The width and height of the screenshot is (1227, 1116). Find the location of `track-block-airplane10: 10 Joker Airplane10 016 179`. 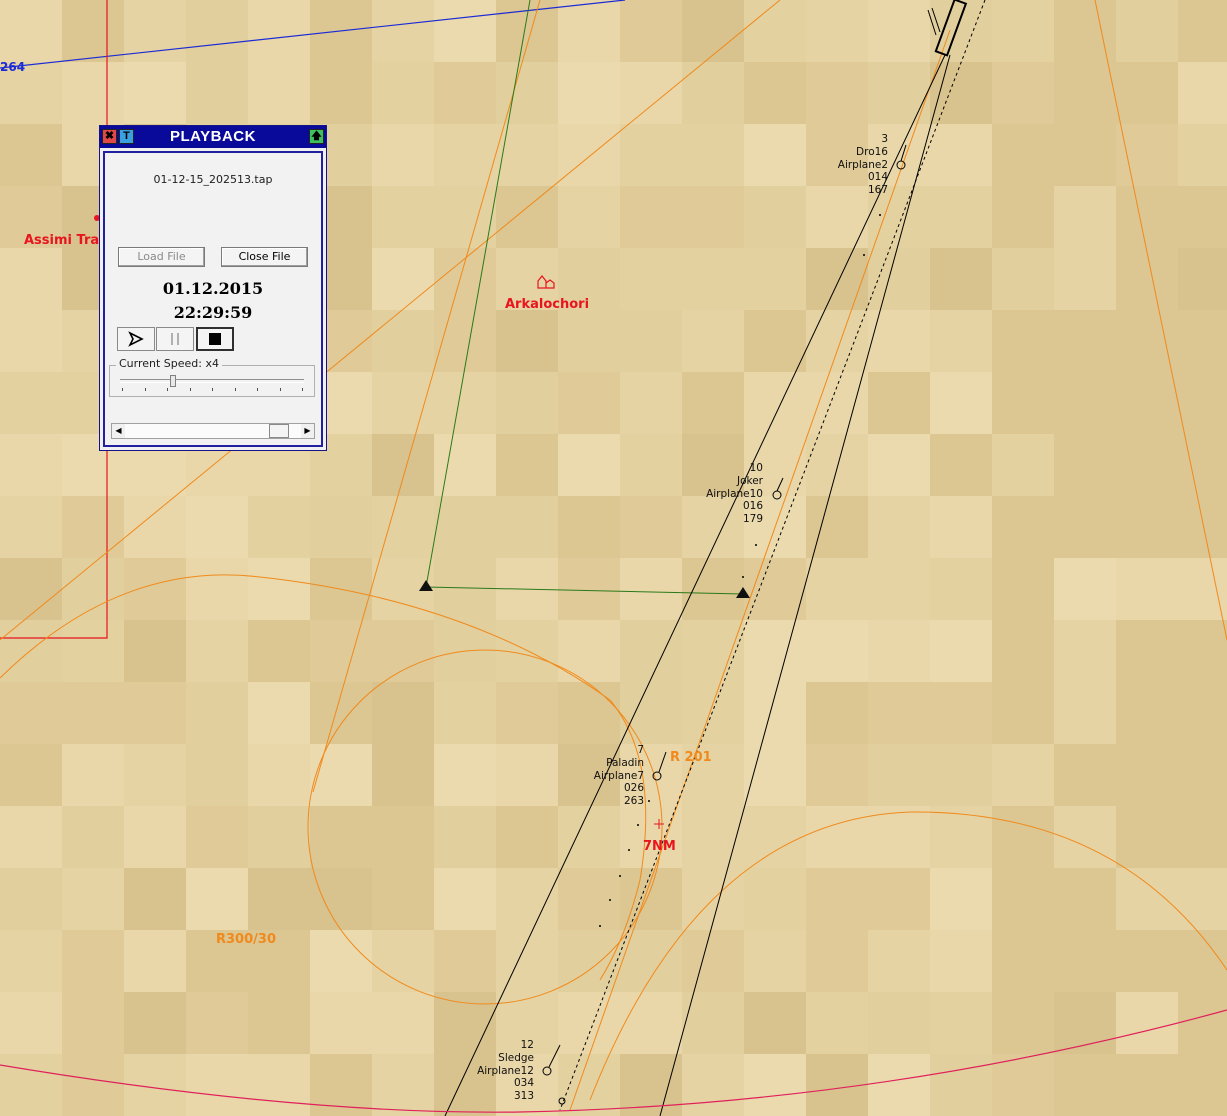

track-block-airplane10: 10 Joker Airplane10 016 179 is located at coordinates (734, 494).